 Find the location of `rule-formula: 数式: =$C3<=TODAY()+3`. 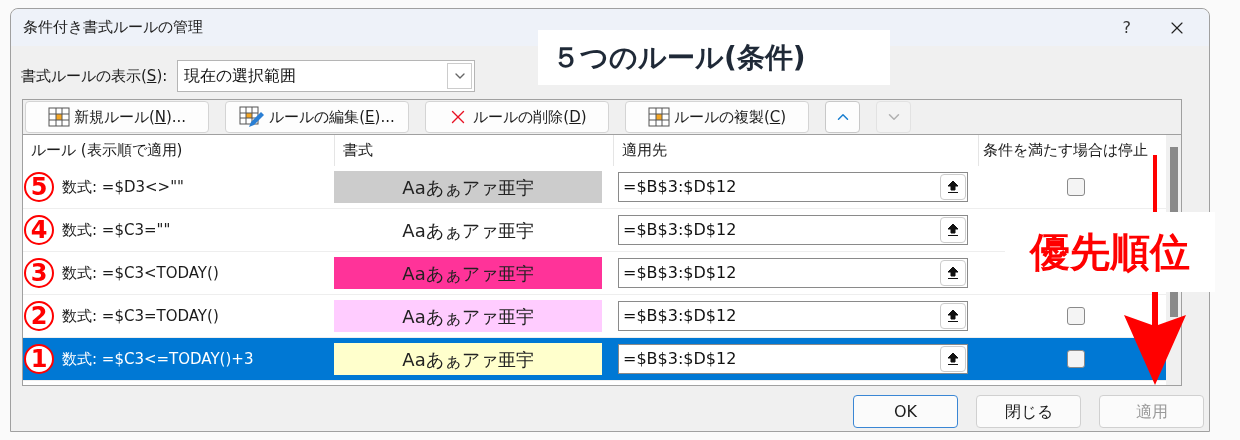

rule-formula: 数式: =$C3<=TODAY()+3 is located at coordinates (158, 359).